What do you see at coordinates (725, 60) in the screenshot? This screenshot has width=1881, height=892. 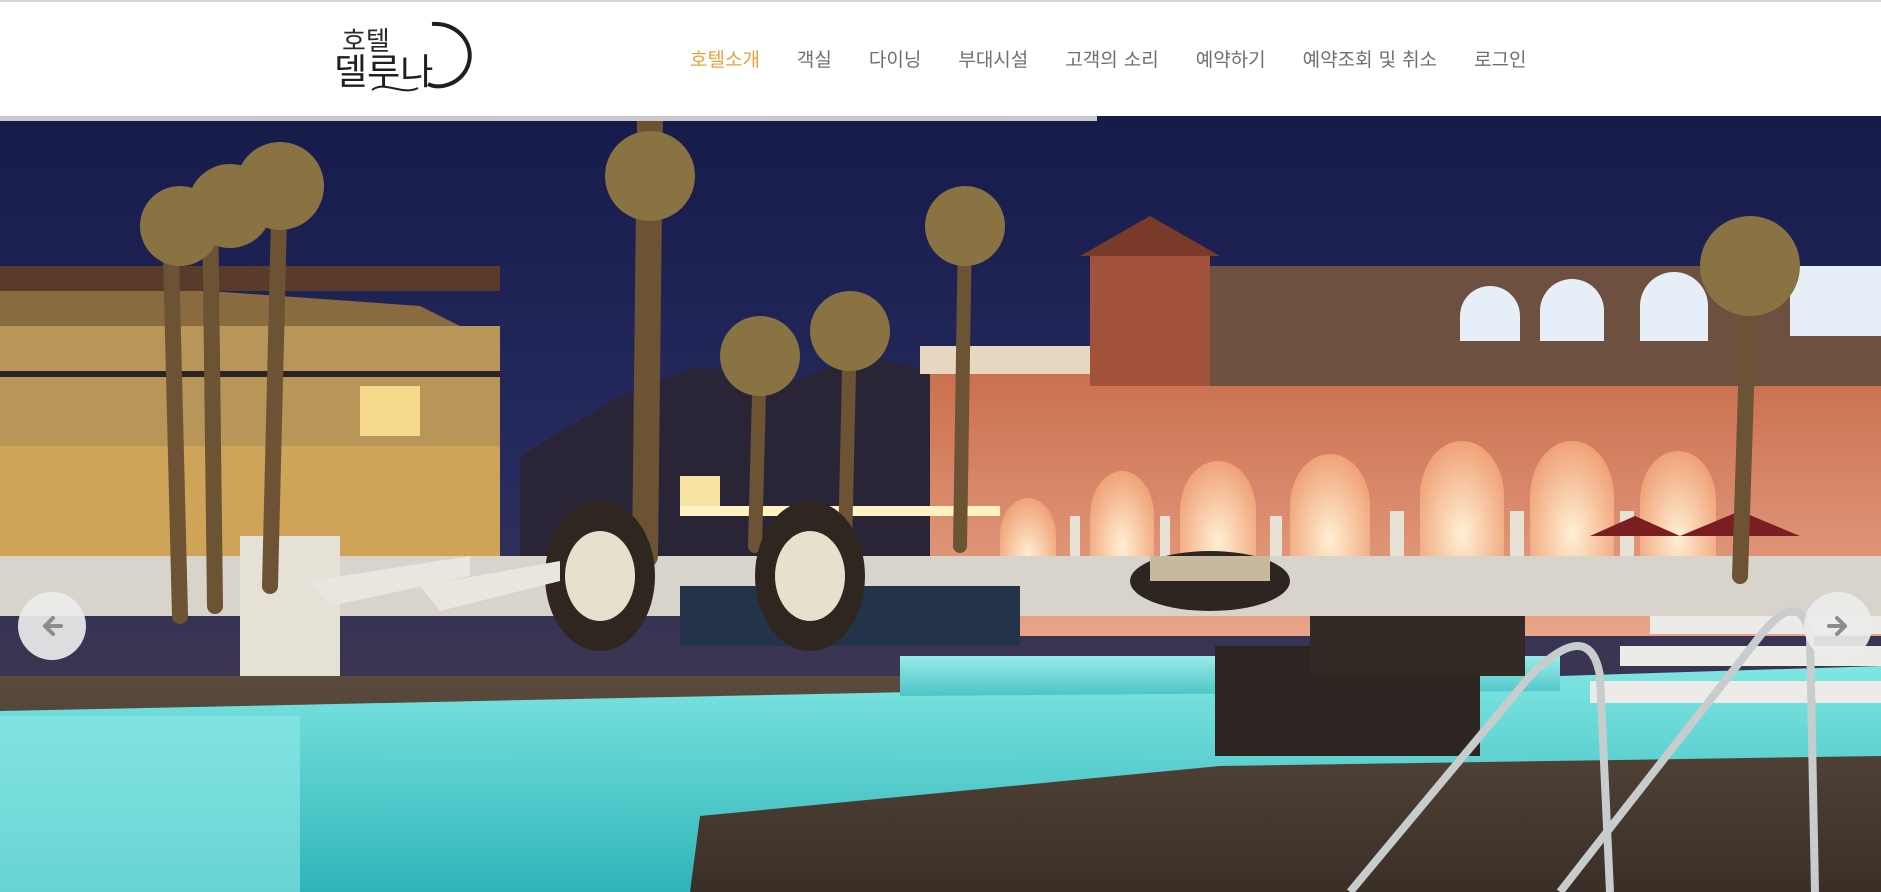 I see `nav-hotel-intro: 호텔소개` at bounding box center [725, 60].